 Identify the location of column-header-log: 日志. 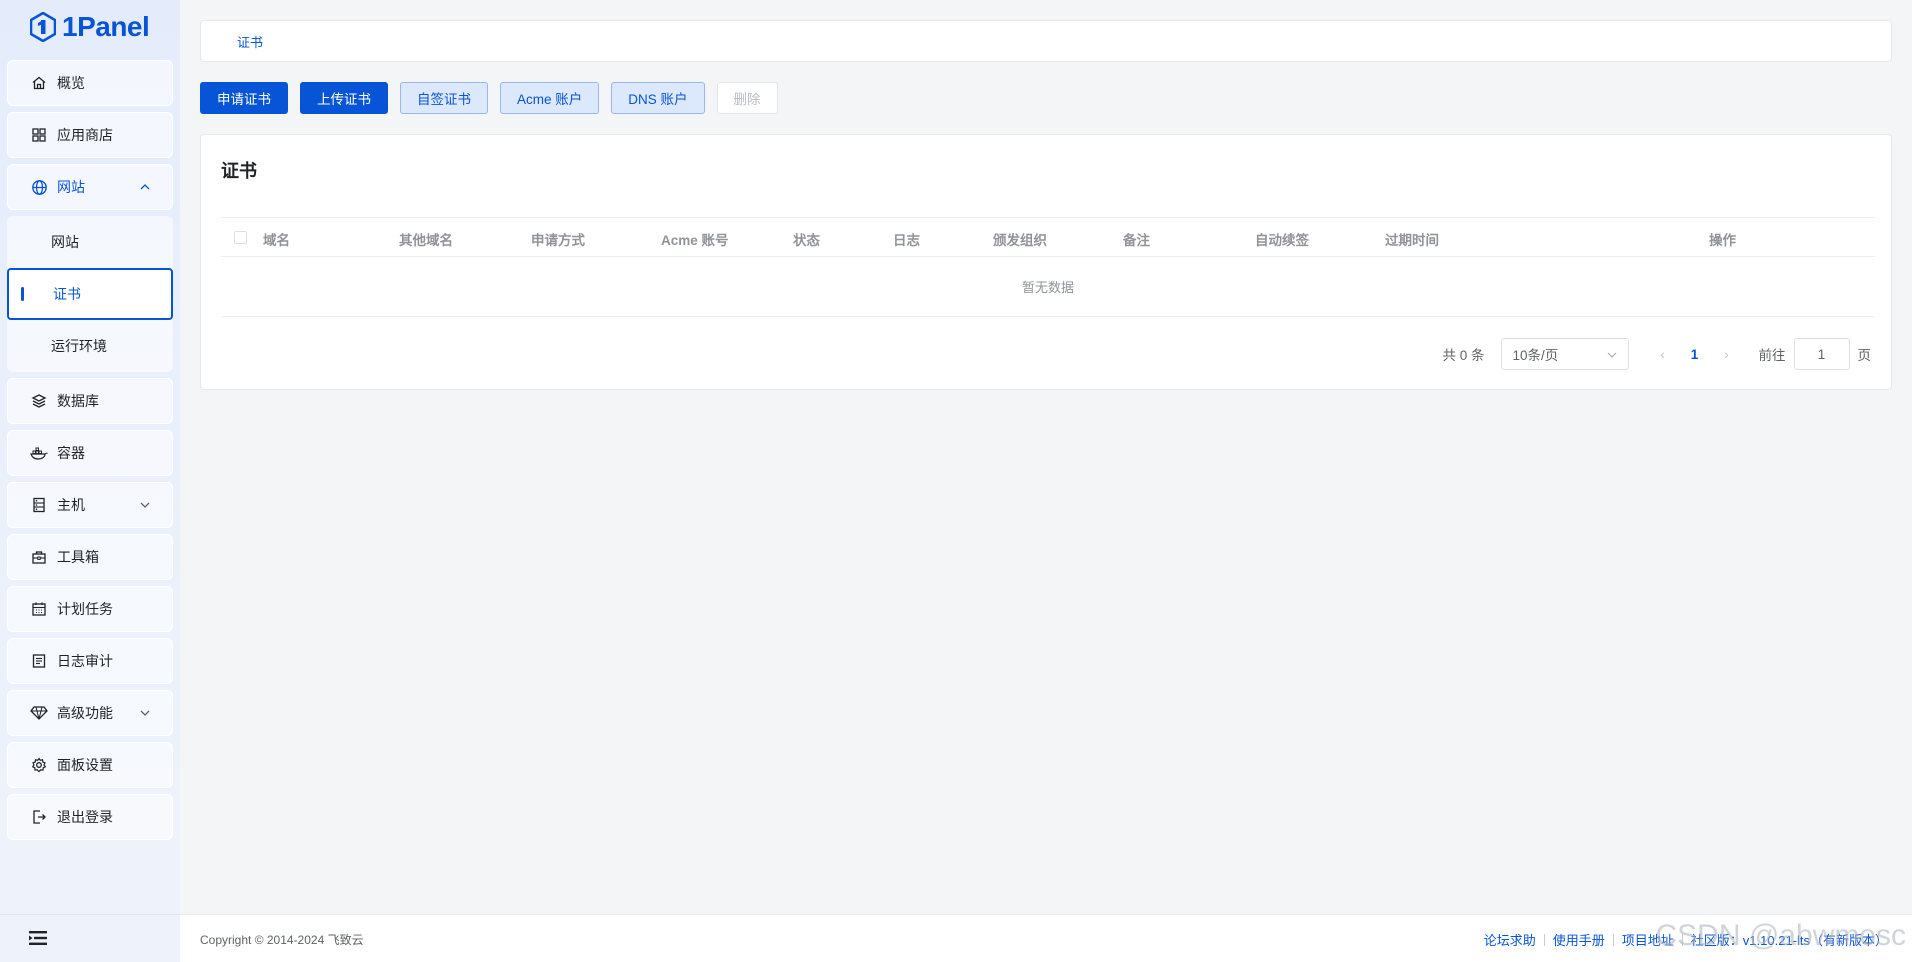
(906, 239).